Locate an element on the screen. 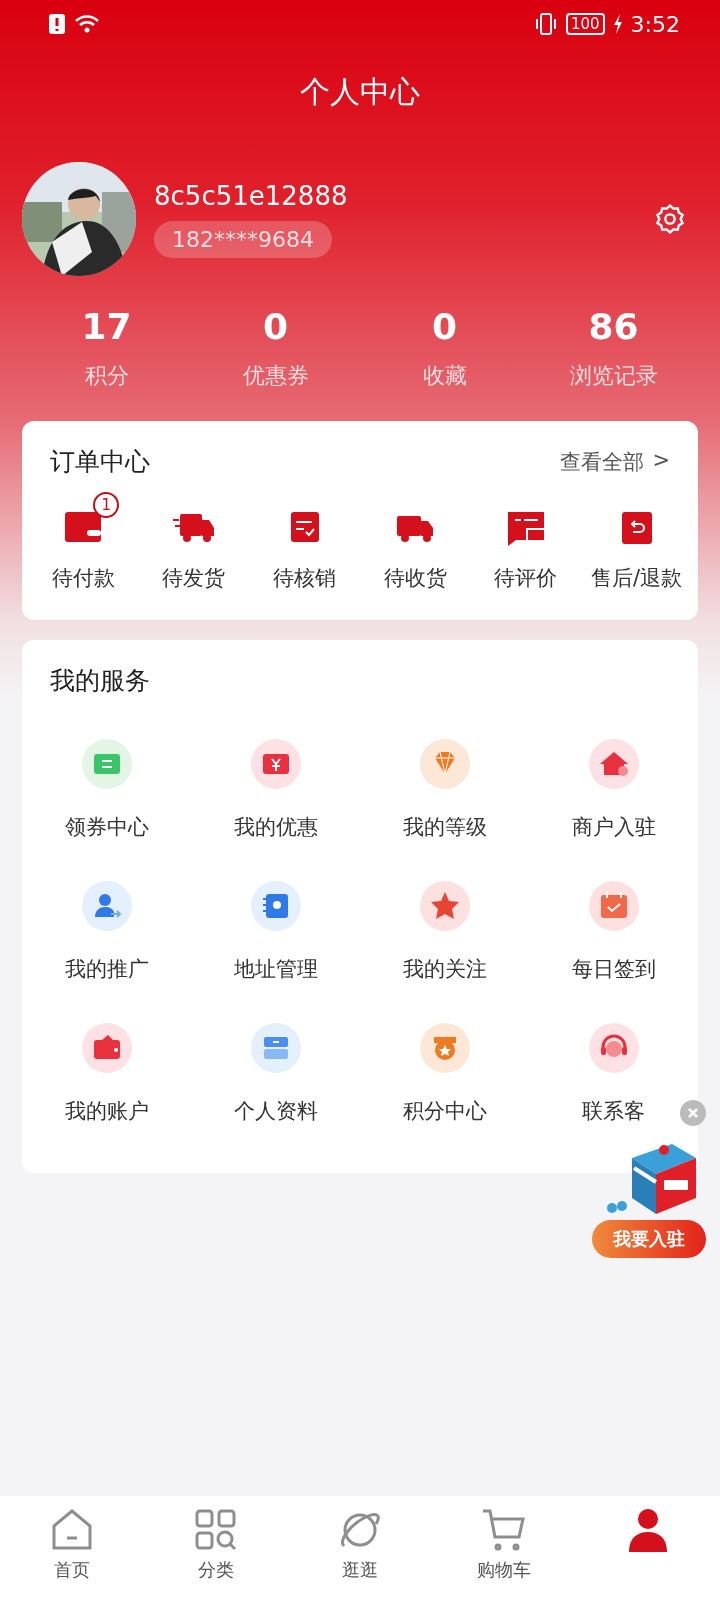 The height and width of the screenshot is (1600, 720). service-label: 我的关注 is located at coordinates (444, 969).